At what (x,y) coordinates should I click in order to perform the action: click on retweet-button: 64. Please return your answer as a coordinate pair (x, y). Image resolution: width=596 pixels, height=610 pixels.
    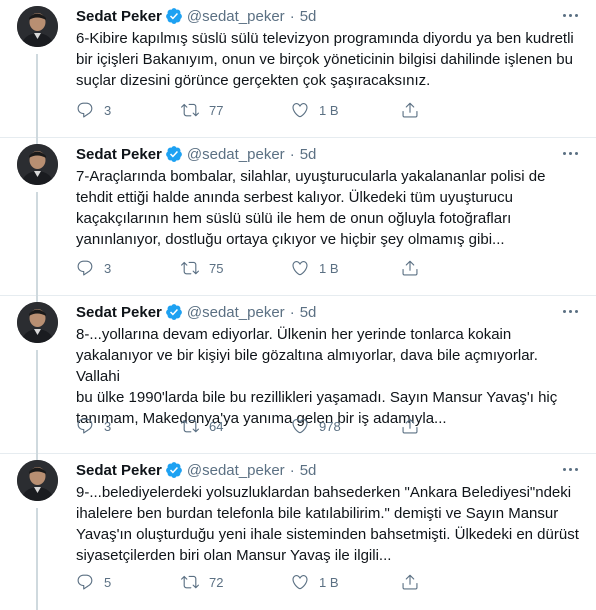
    Looking at the image, I should click on (202, 426).